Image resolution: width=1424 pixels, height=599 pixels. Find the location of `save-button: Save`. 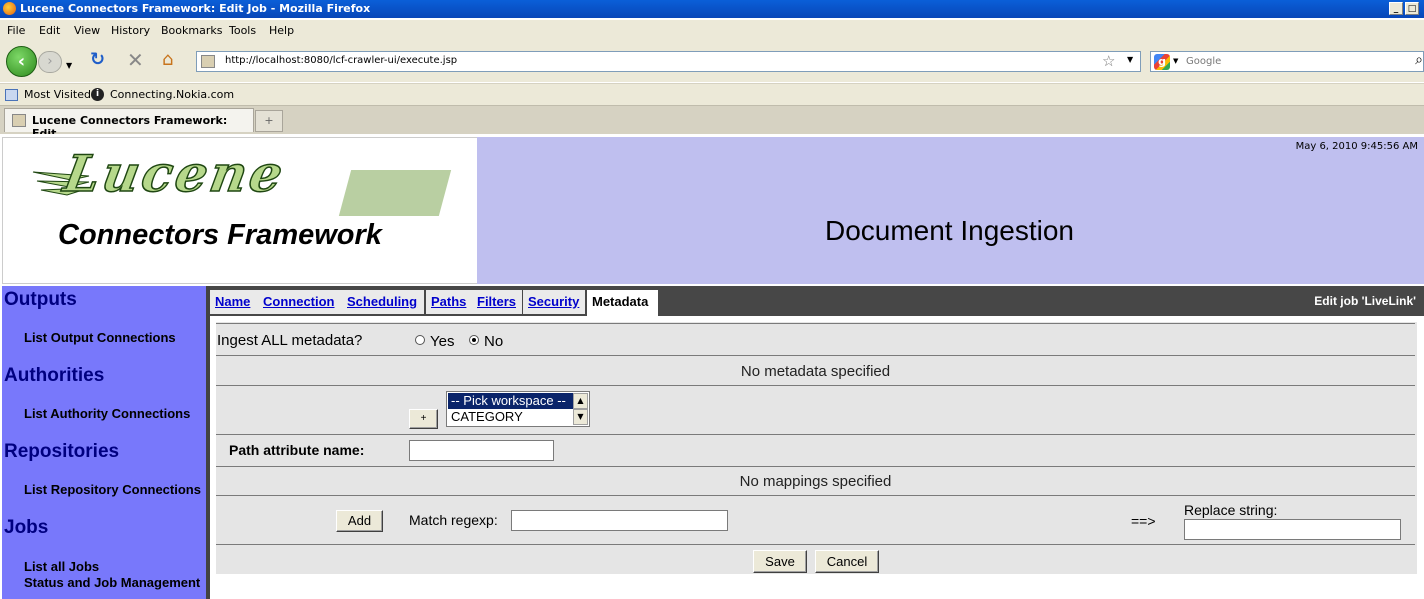

save-button: Save is located at coordinates (780, 561).